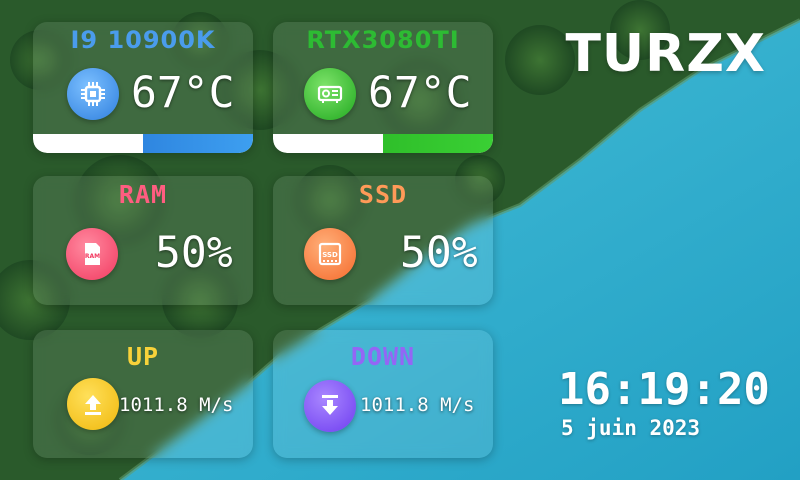  What do you see at coordinates (383, 40) in the screenshot?
I see `gpu-label: RTX3080TI` at bounding box center [383, 40].